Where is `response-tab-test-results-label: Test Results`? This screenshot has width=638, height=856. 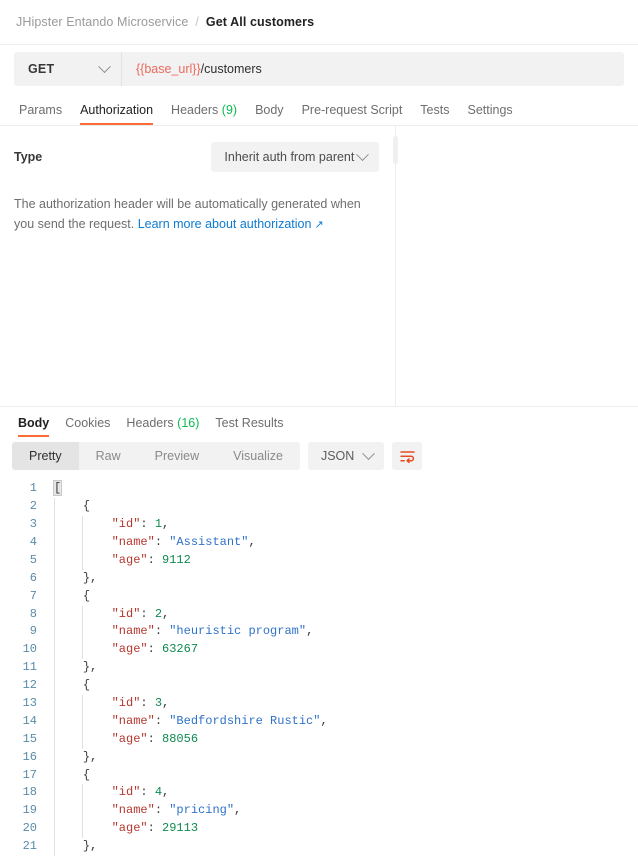 response-tab-test-results-label: Test Results is located at coordinates (249, 423).